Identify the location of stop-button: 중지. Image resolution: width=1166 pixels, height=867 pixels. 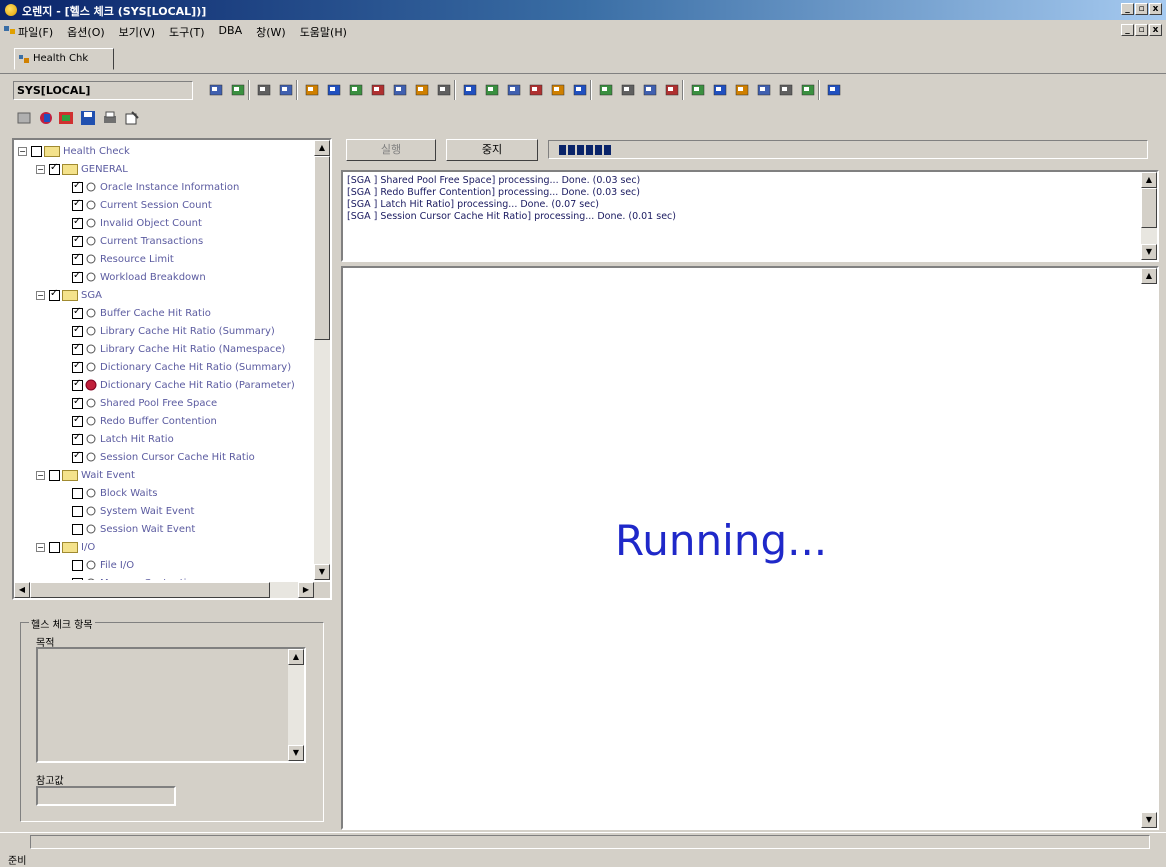
(492, 150).